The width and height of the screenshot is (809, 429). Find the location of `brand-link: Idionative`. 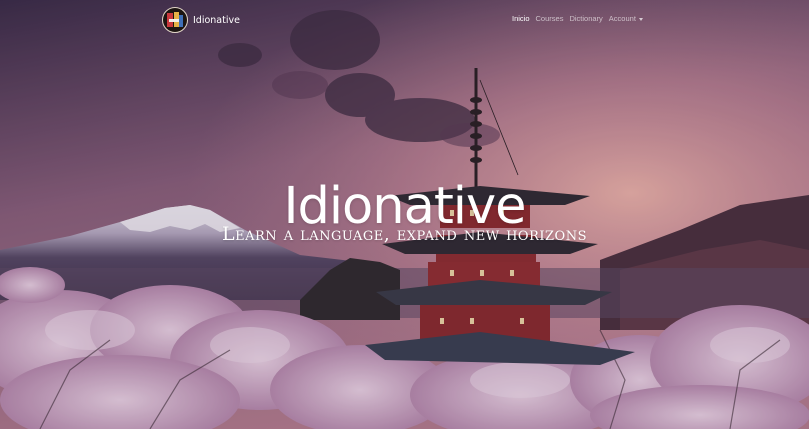

brand-link: Idionative is located at coordinates (201, 20).